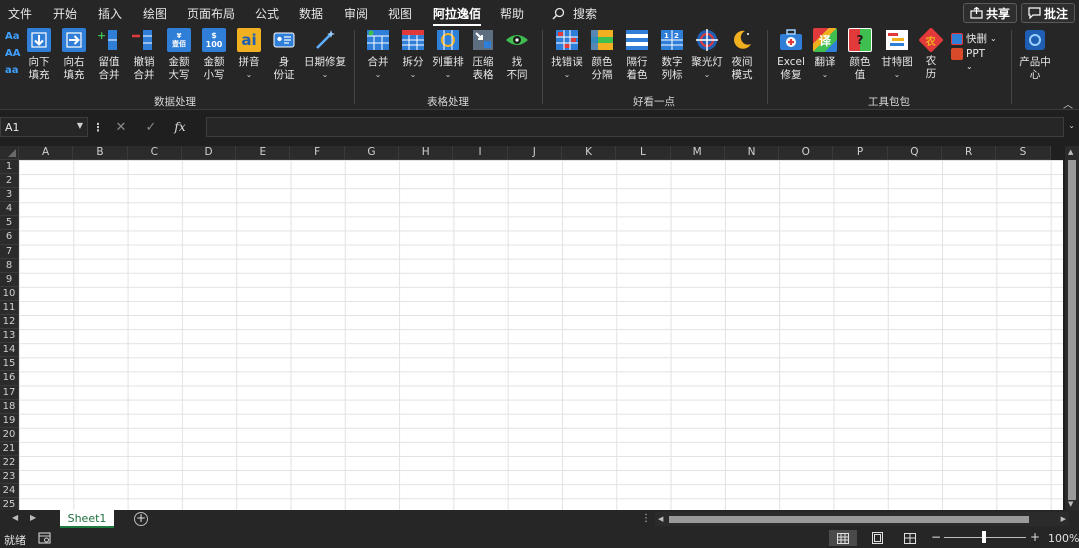 This screenshot has width=1079, height=548. I want to click on column-header-e: E, so click(263, 153).